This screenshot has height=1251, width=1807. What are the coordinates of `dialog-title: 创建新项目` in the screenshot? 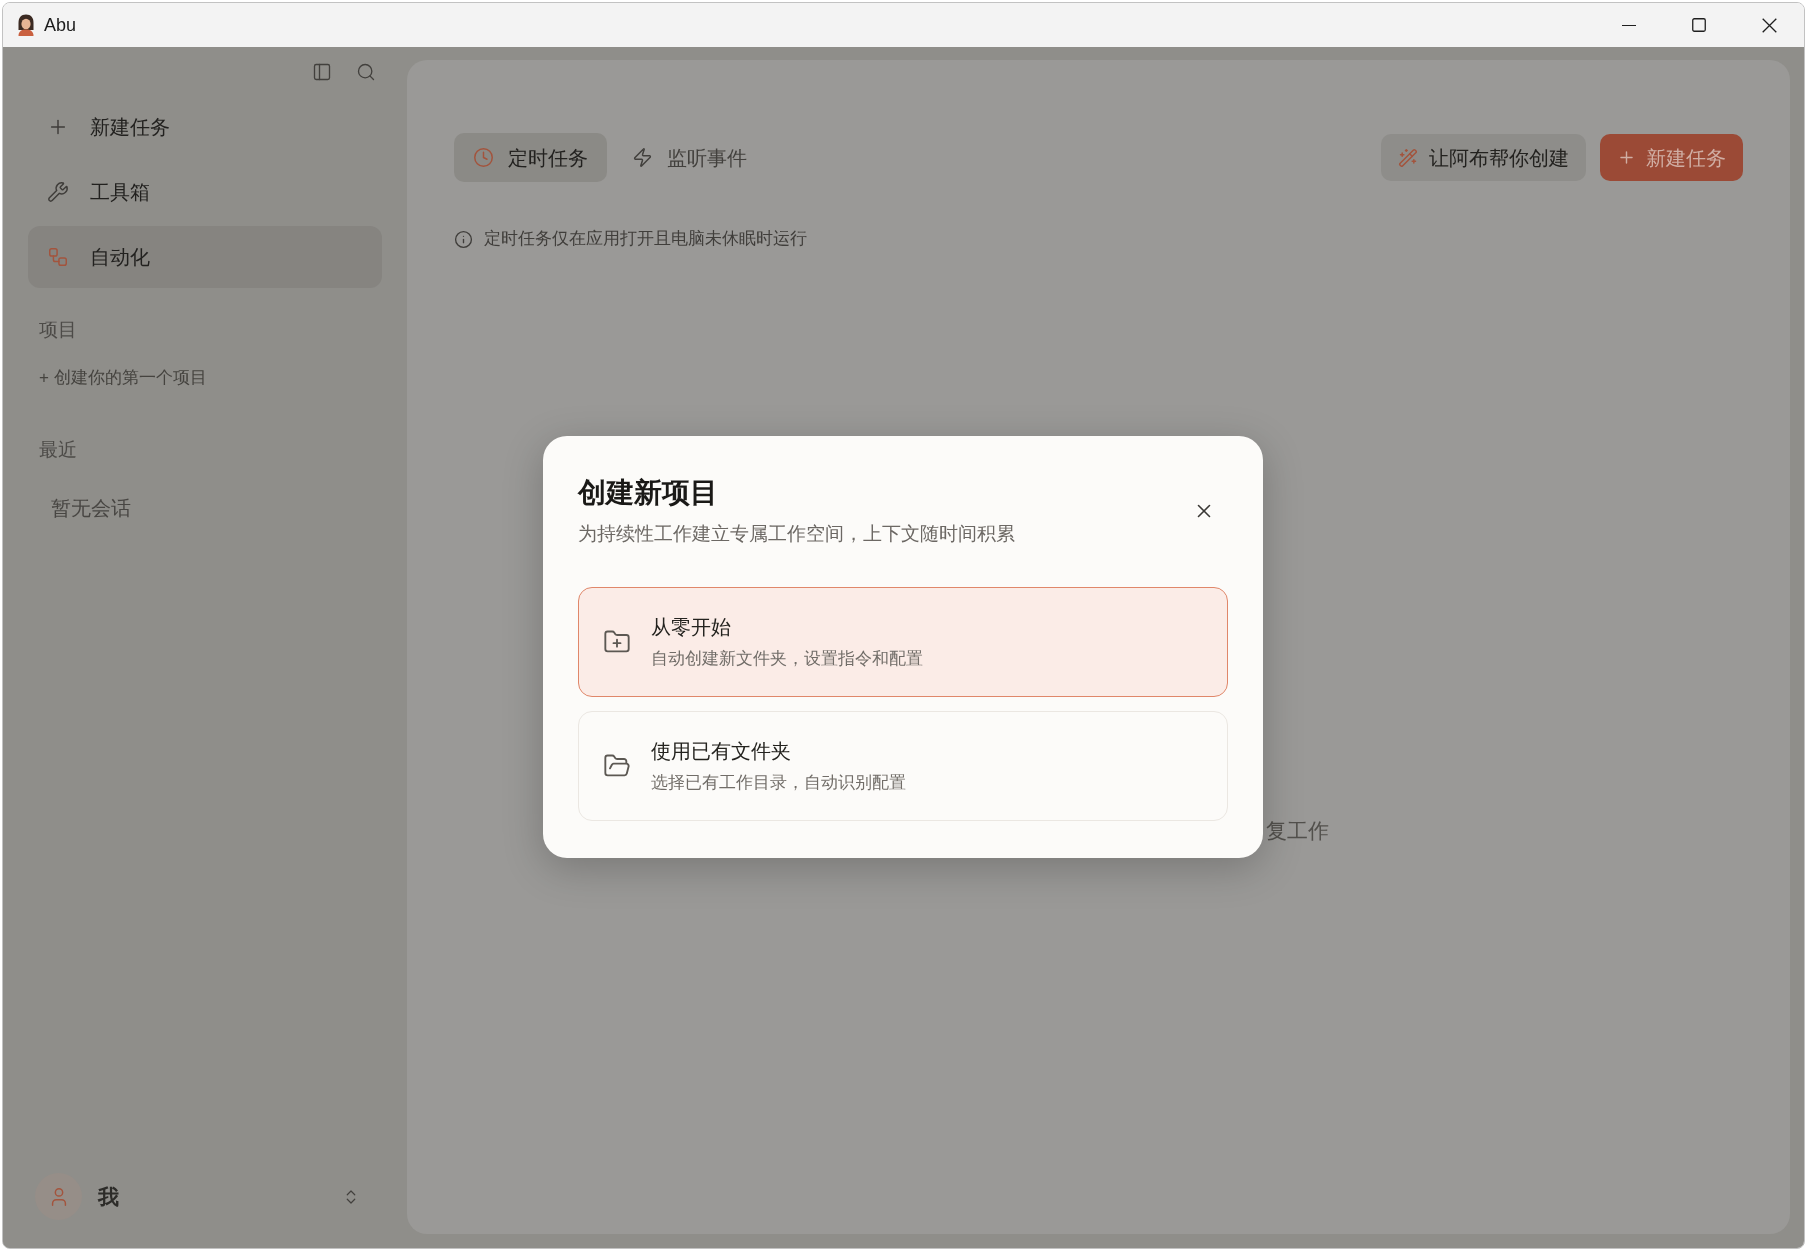 It's located at (648, 493).